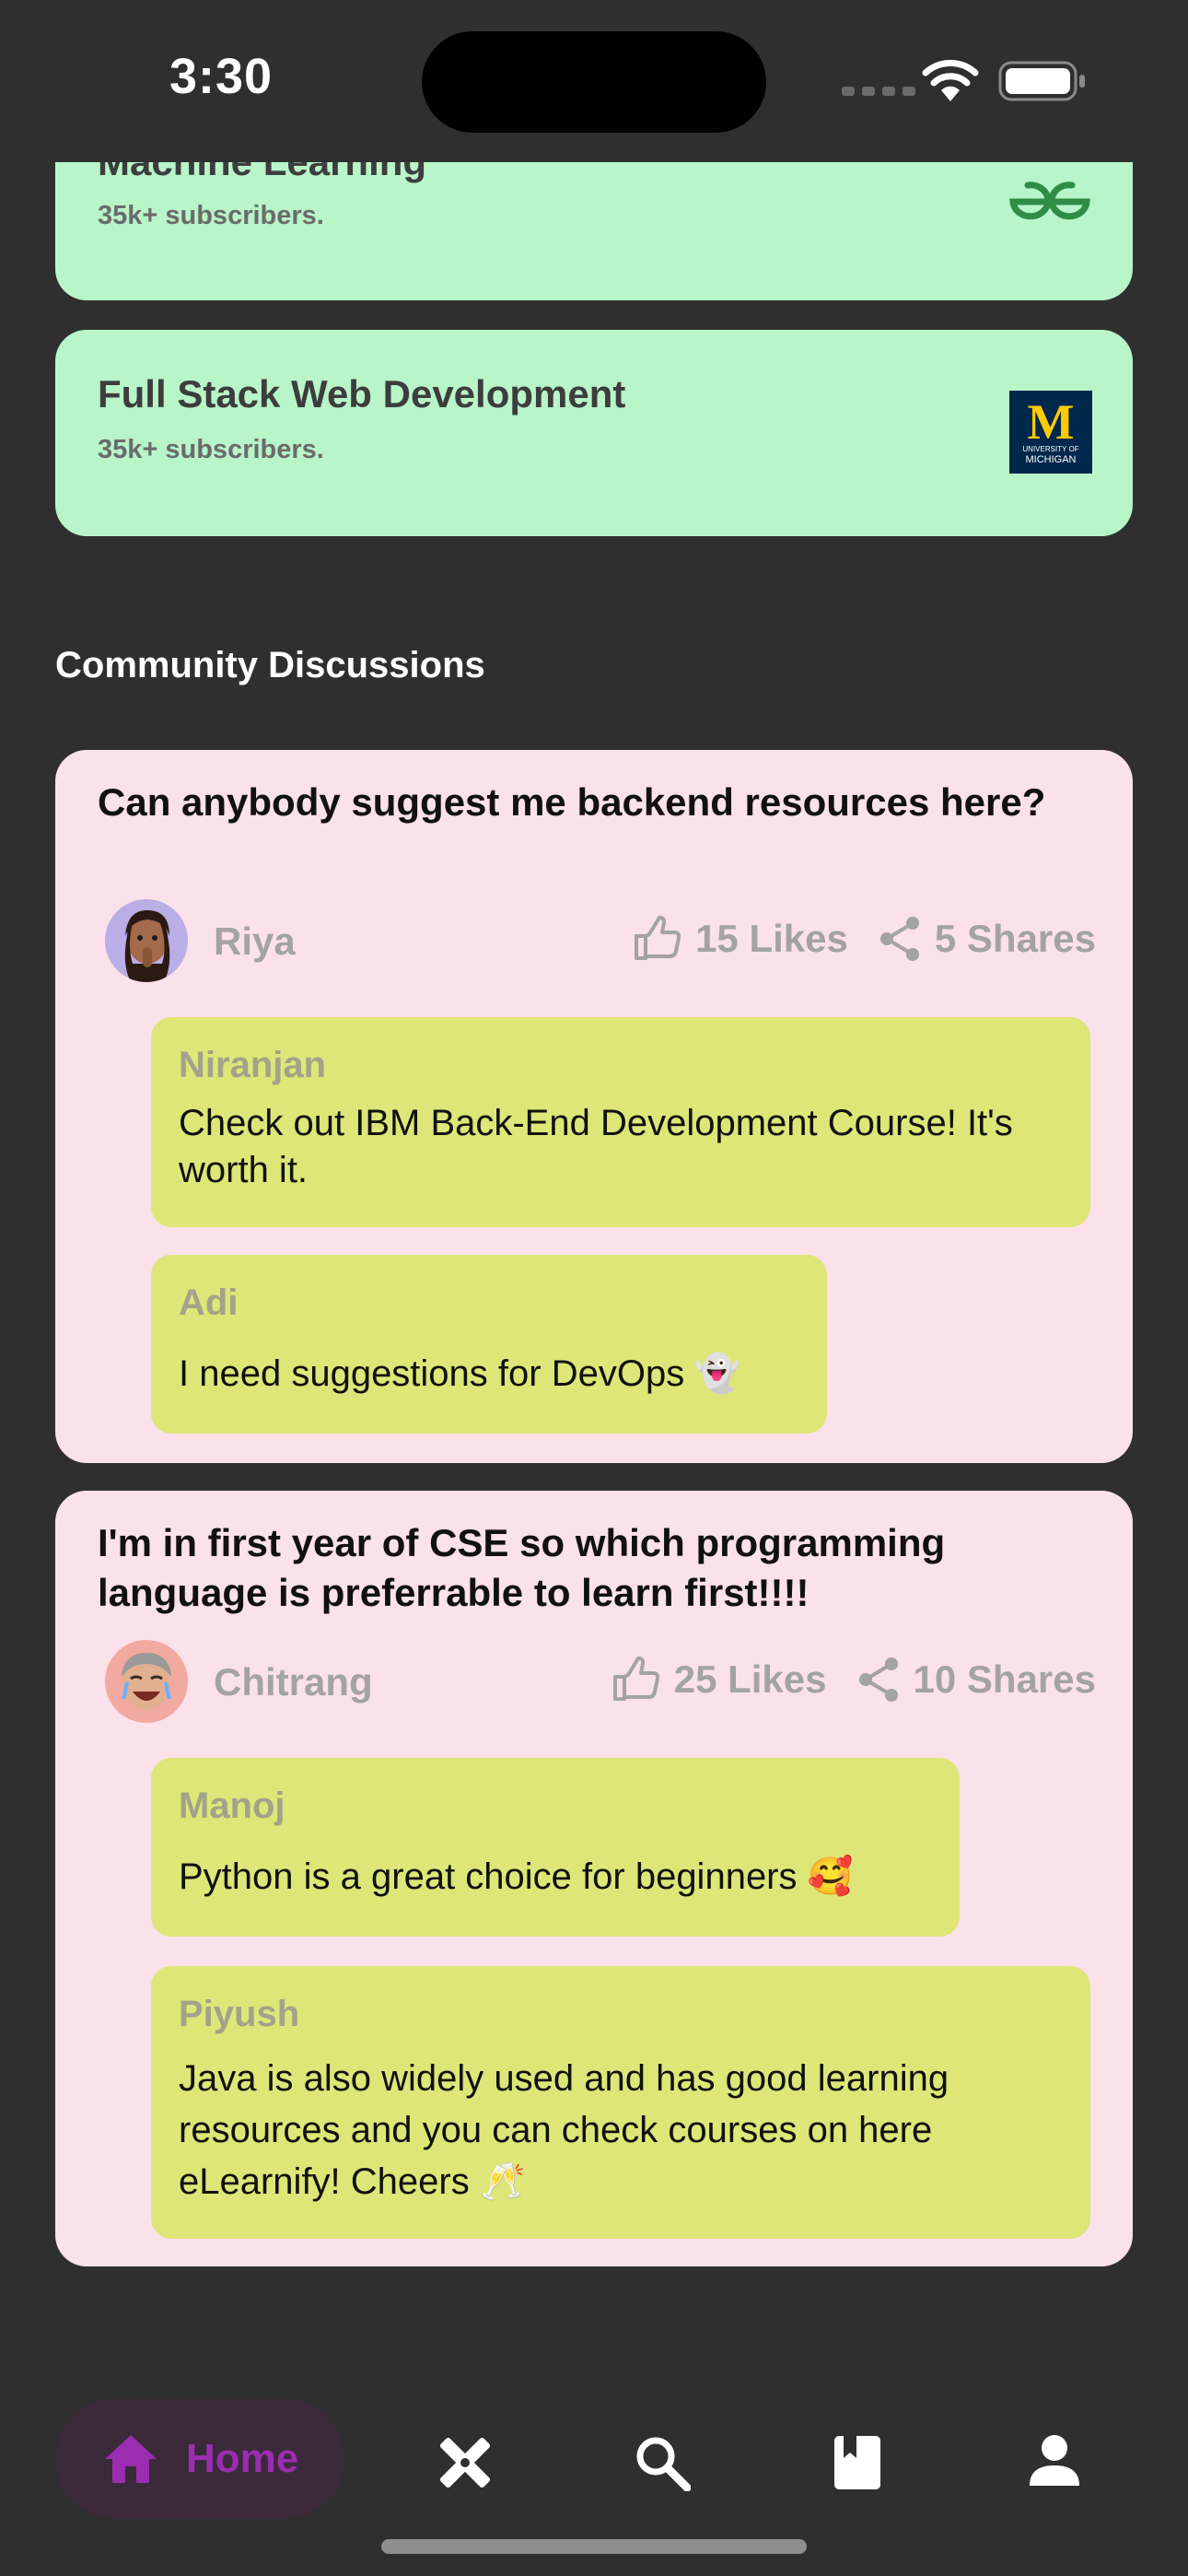 The image size is (1188, 2576). Describe the element at coordinates (600, 1681) in the screenshot. I see `author-row: Chitrang 25 Likes 10 Shares` at that location.